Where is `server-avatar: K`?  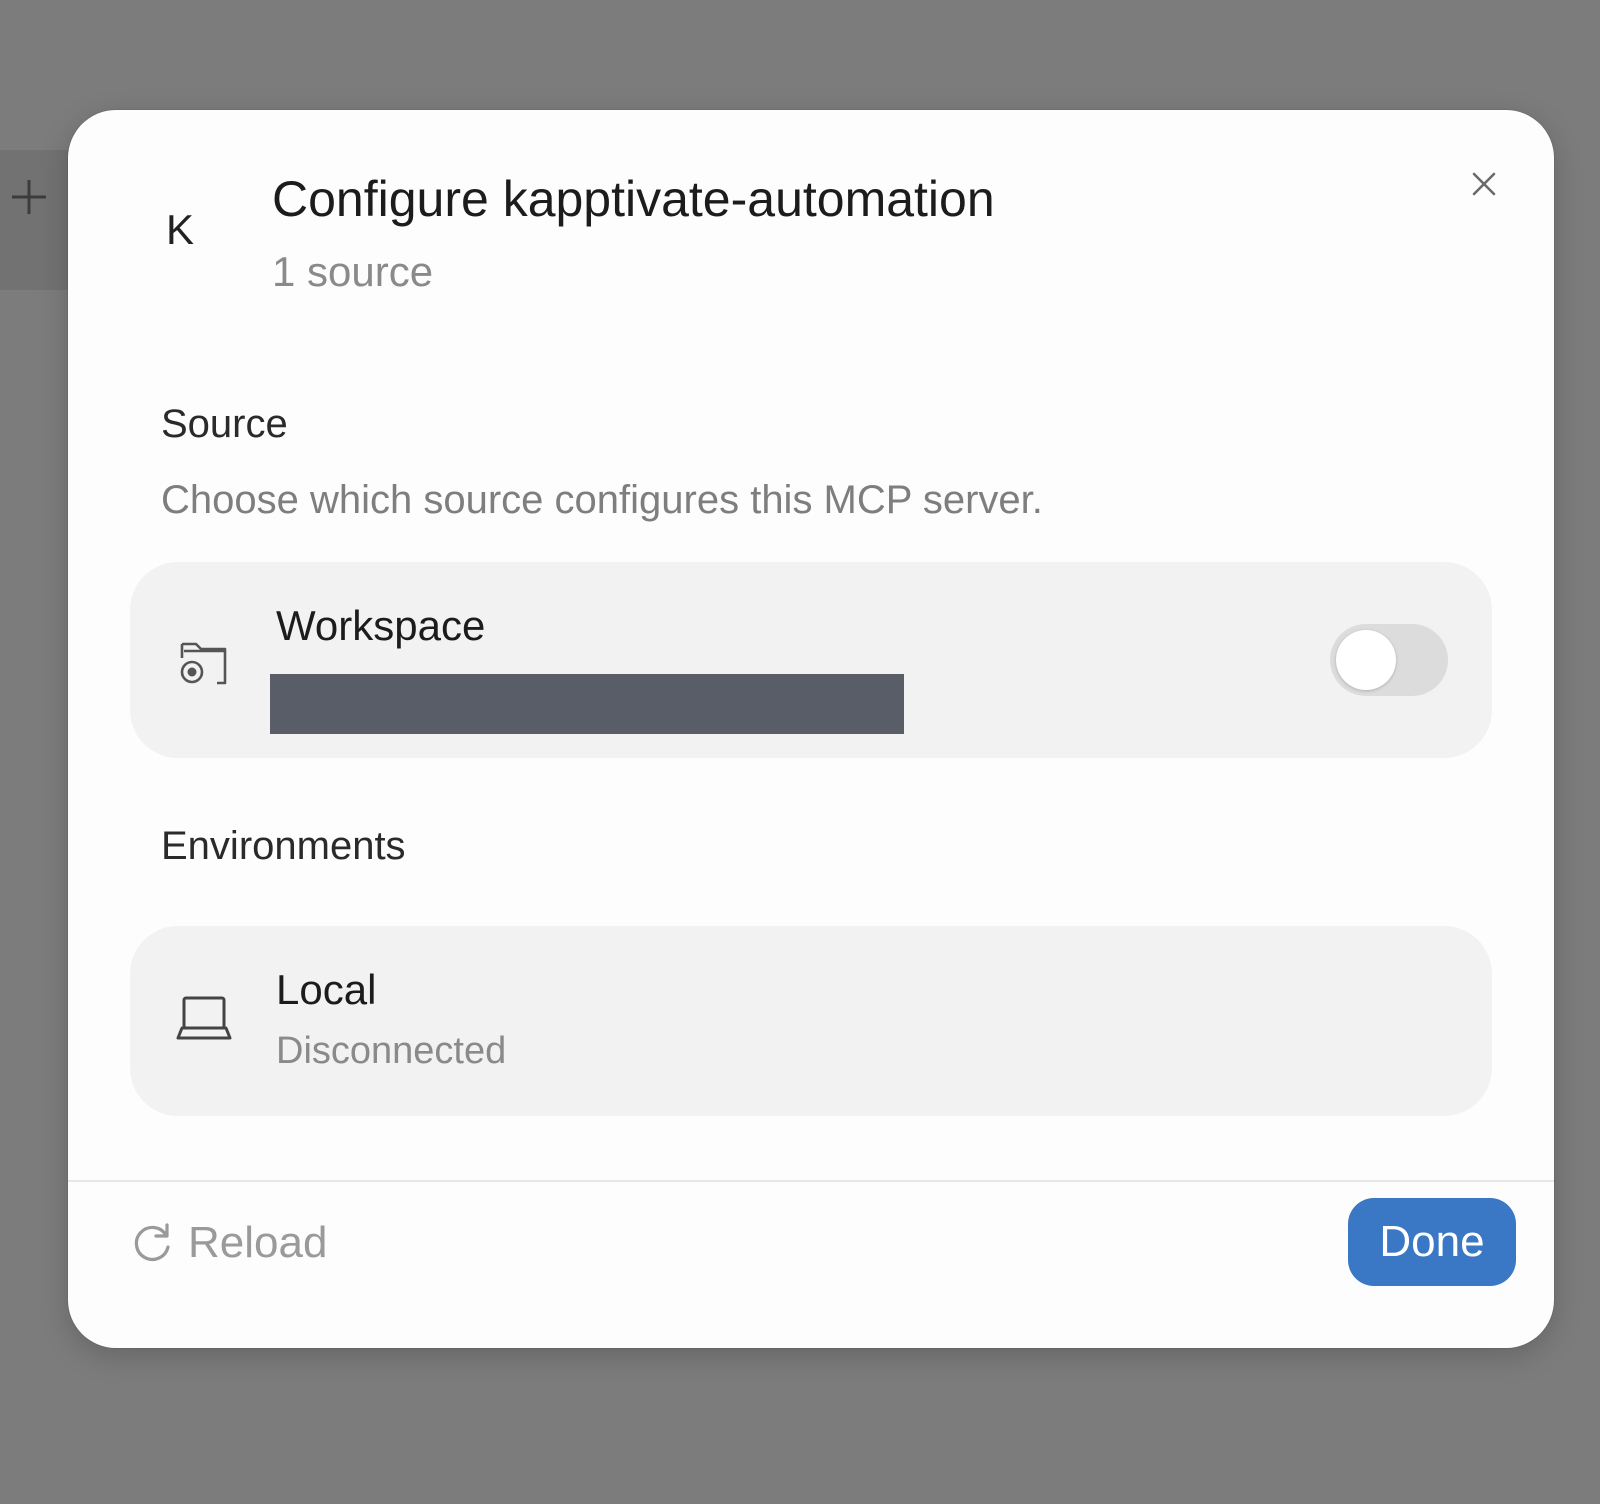
server-avatar: K is located at coordinates (180, 229).